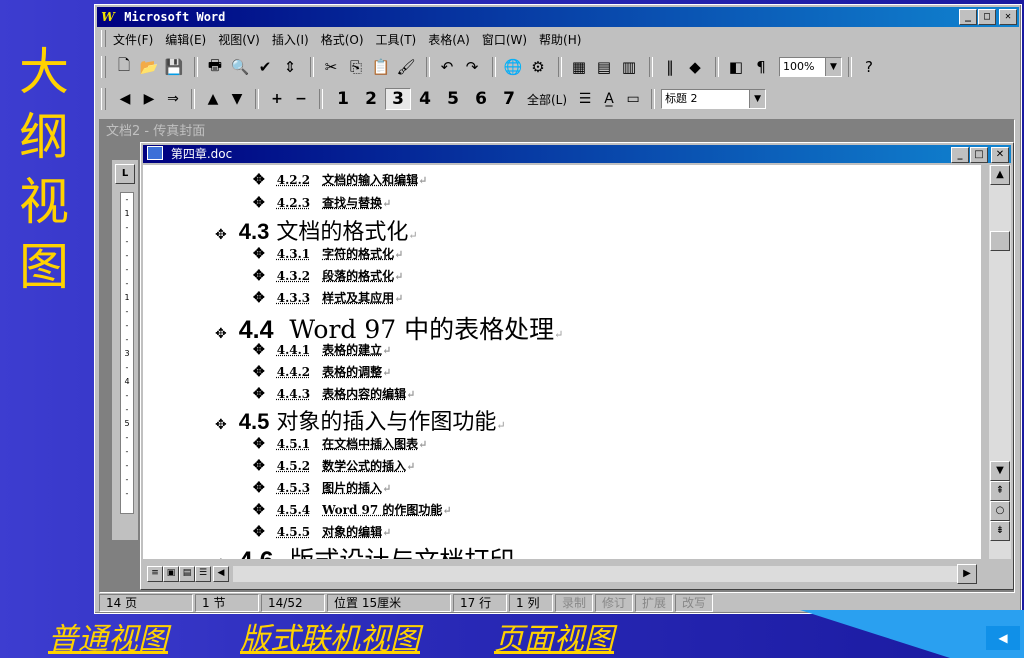 The image size is (1024, 658). I want to click on move-up-icon: ▲, so click(213, 99).